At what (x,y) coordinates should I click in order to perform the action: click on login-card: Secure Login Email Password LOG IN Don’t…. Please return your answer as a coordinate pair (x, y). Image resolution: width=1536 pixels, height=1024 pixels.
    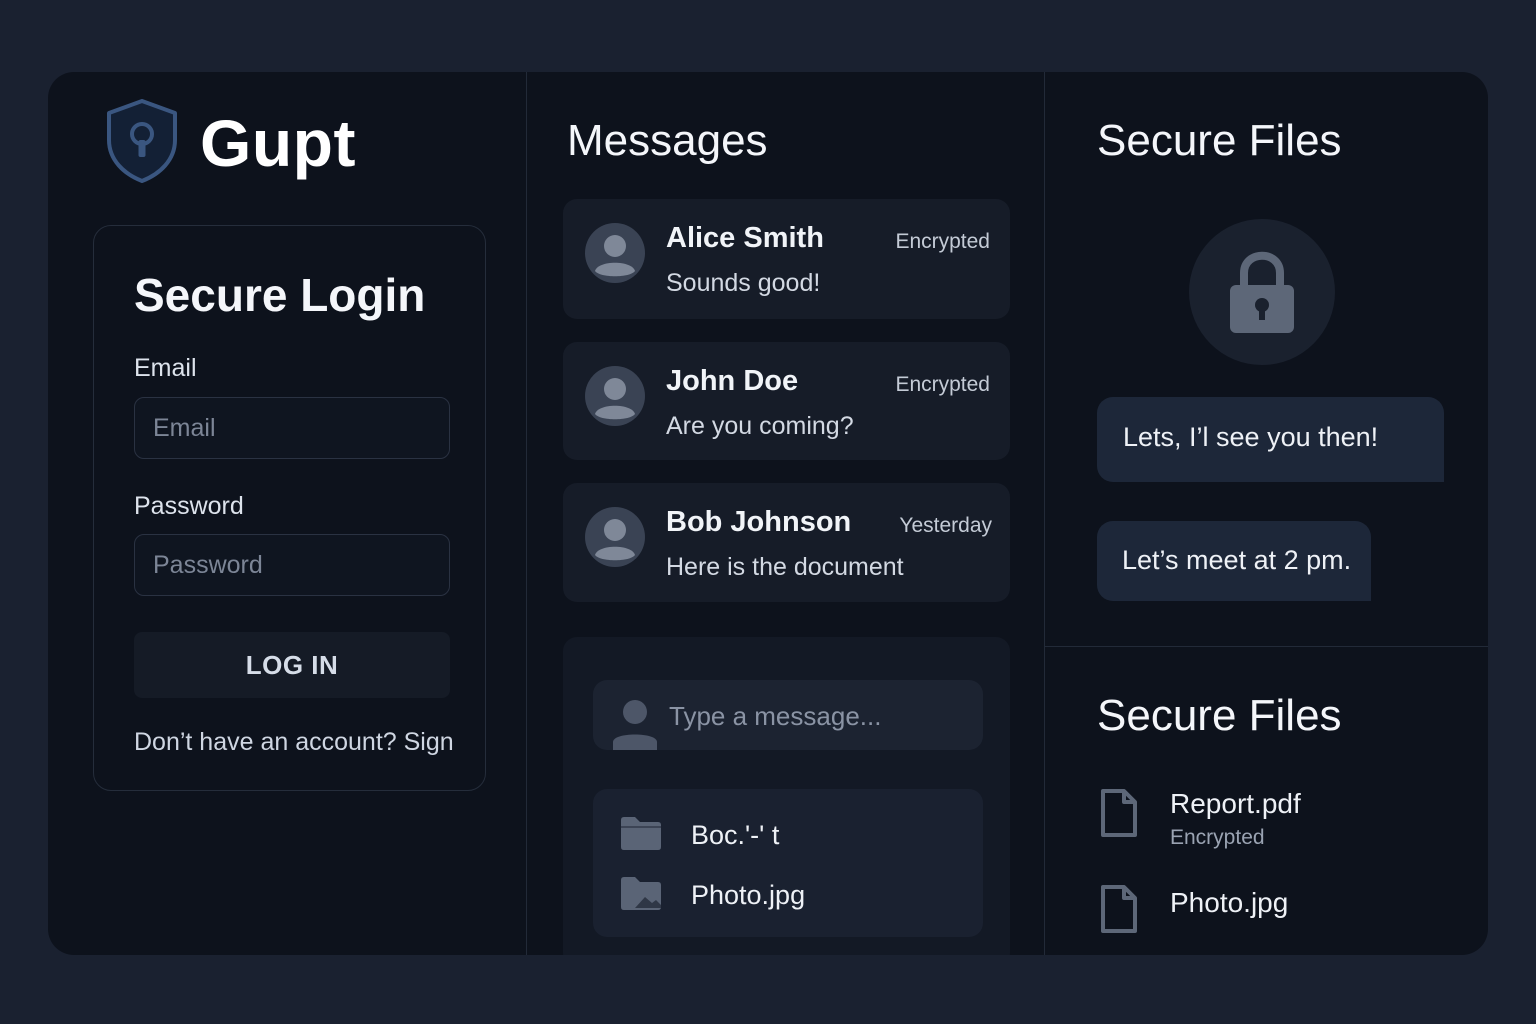
    Looking at the image, I should click on (289, 508).